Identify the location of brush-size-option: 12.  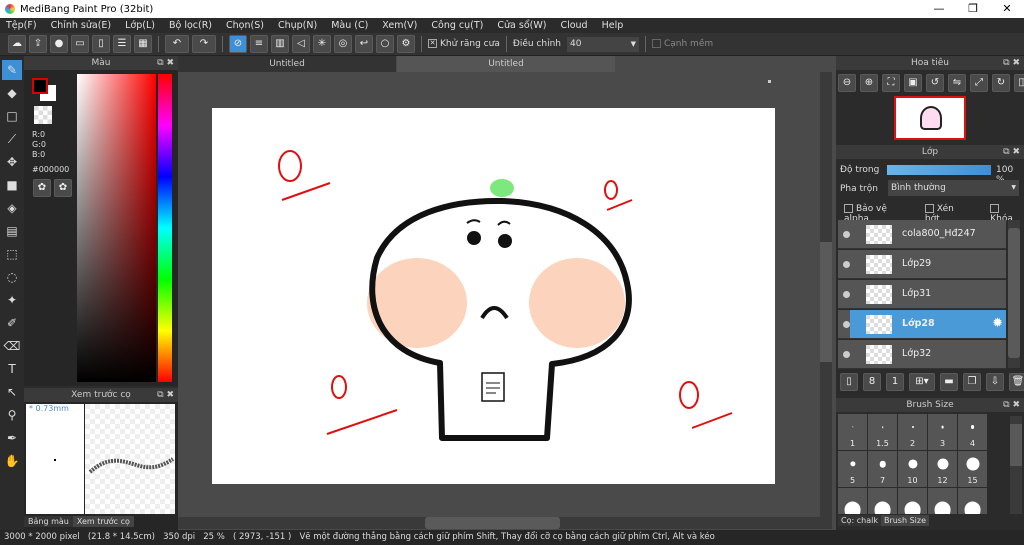
(942, 469).